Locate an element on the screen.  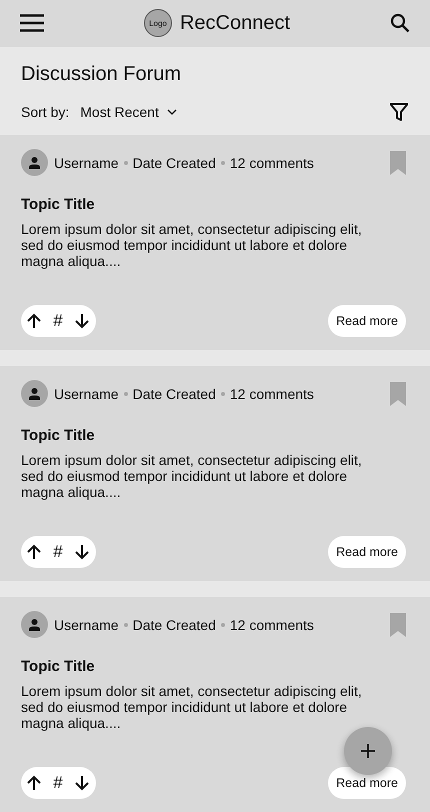
menu-icon is located at coordinates (32, 23).